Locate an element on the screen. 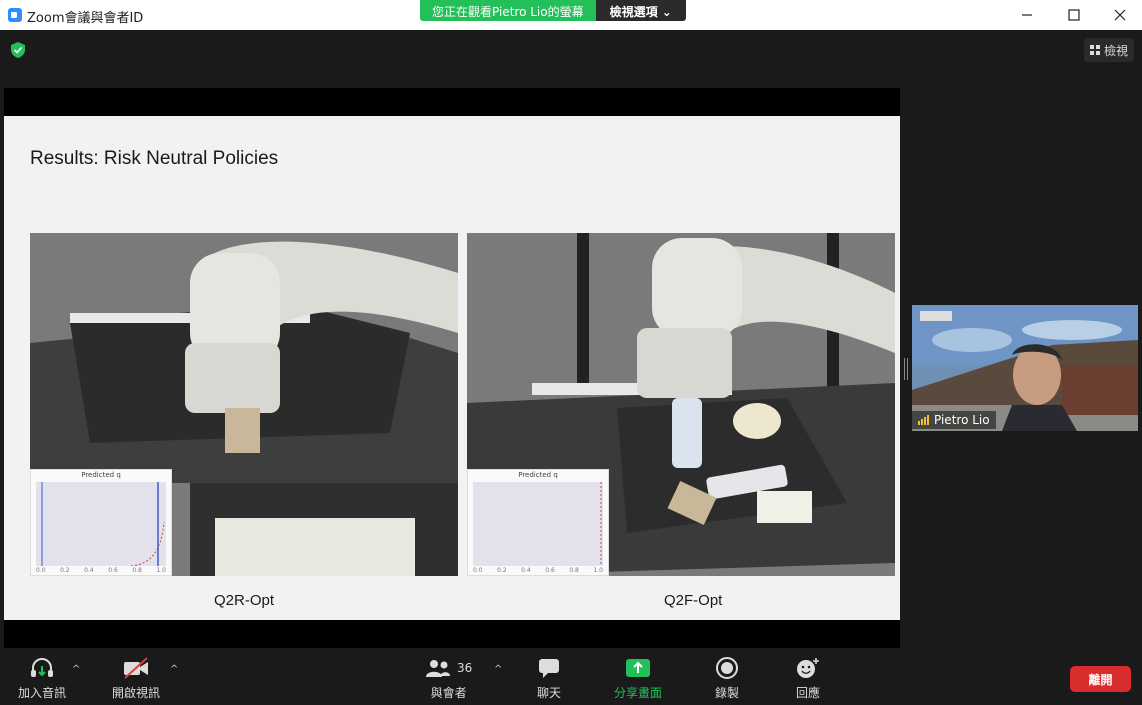  signal-strength-icon is located at coordinates (923, 420).